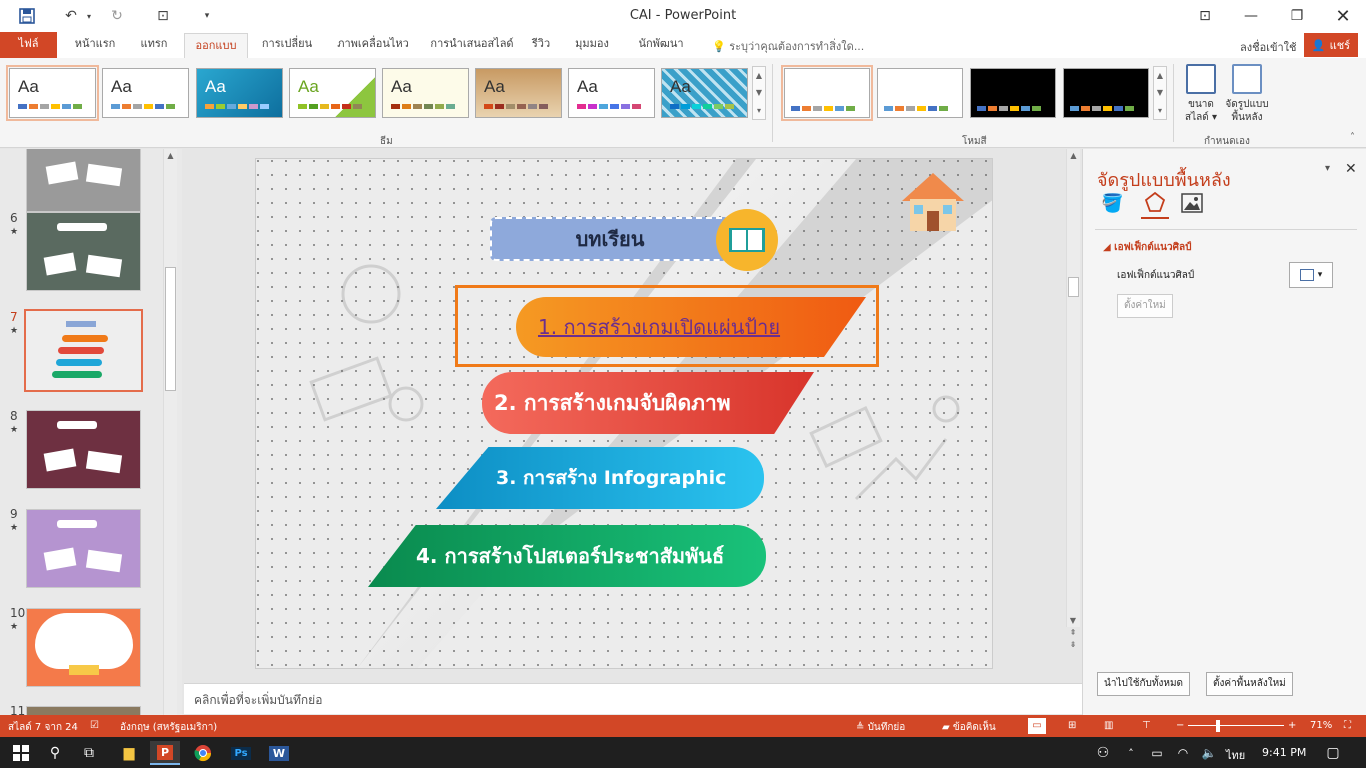 Image resolution: width=1366 pixels, height=768 pixels. What do you see at coordinates (1247, 94) in the screenshot?
I see `format-background-button: จัดรูปแบบ พื้นหลัง` at bounding box center [1247, 94].